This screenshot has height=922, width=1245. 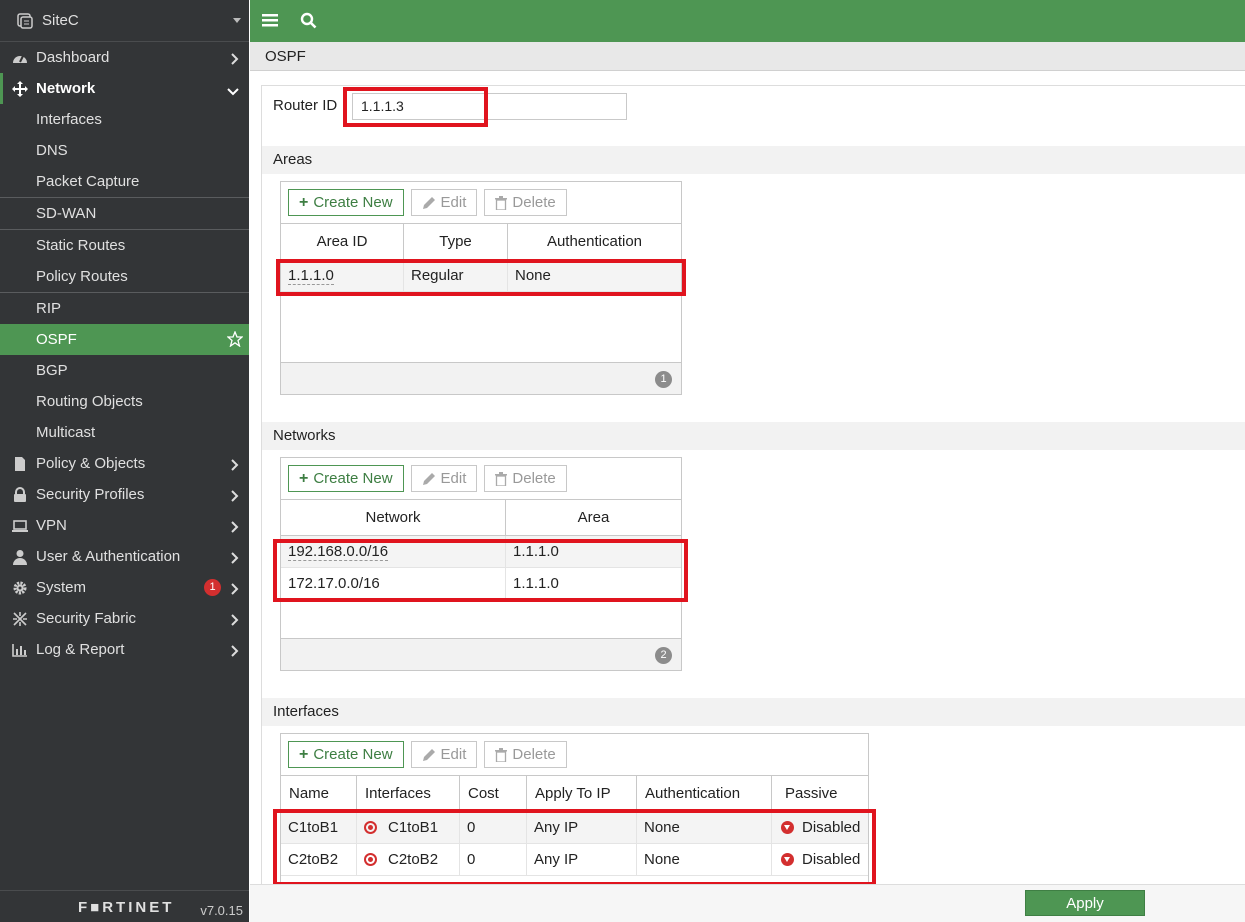 What do you see at coordinates (124, 119) in the screenshot?
I see `sidebar-item-interfaces: Interfaces` at bounding box center [124, 119].